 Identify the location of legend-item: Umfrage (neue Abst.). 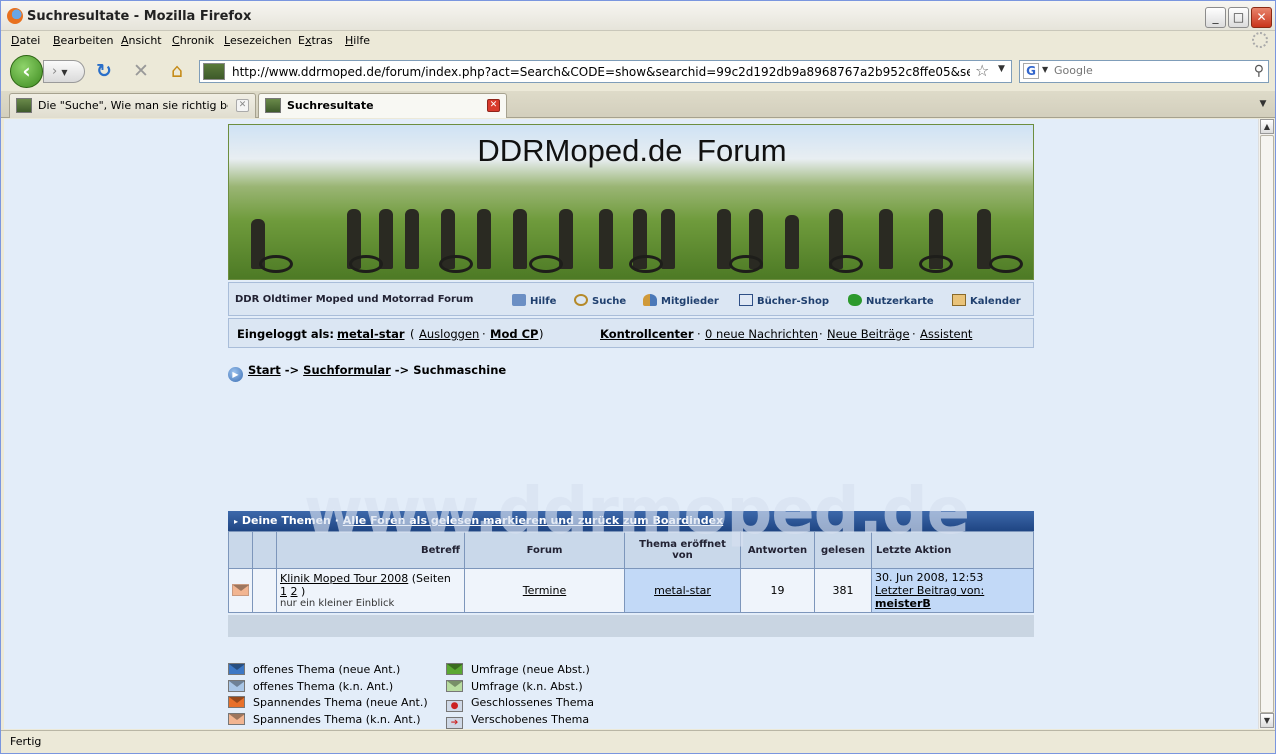
(518, 669).